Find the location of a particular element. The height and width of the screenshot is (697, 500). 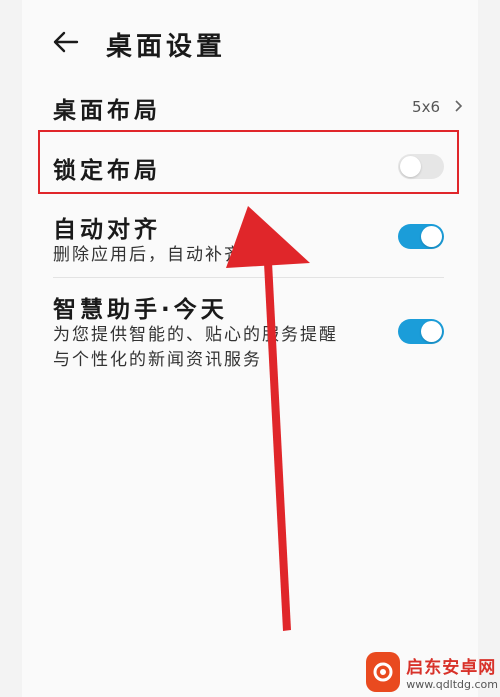

auto-align-description: 删除应用后，自动补齐空位 is located at coordinates (167, 255).